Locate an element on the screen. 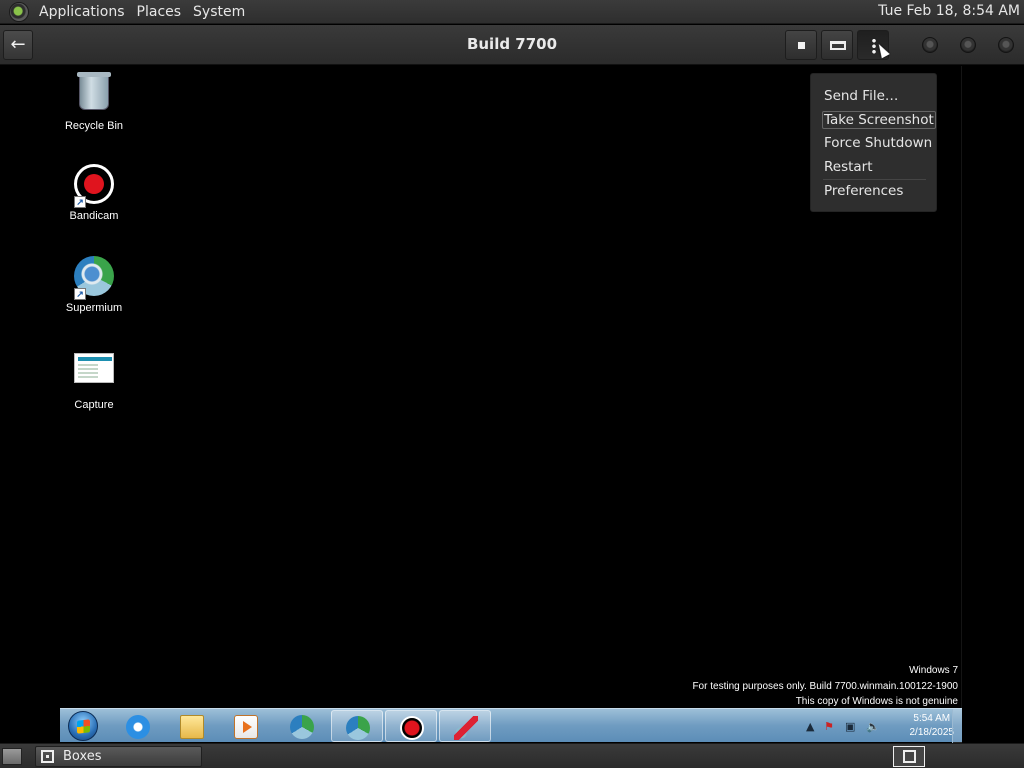  desktop-icon-capture: Capture is located at coordinates (94, 379).